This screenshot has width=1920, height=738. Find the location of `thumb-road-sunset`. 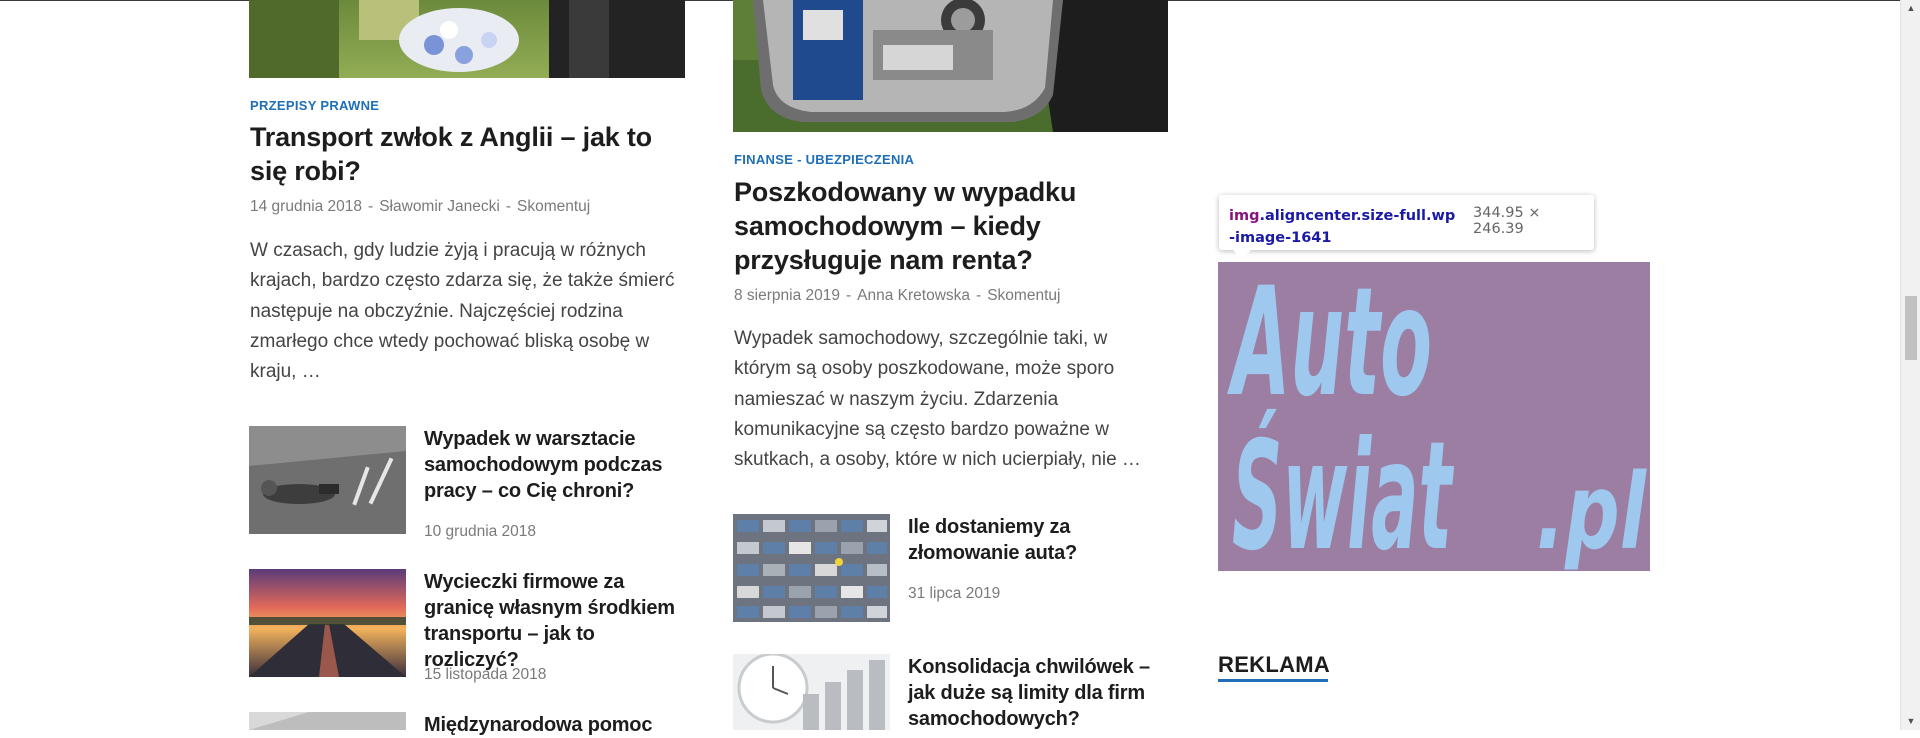

thumb-road-sunset is located at coordinates (327, 623).